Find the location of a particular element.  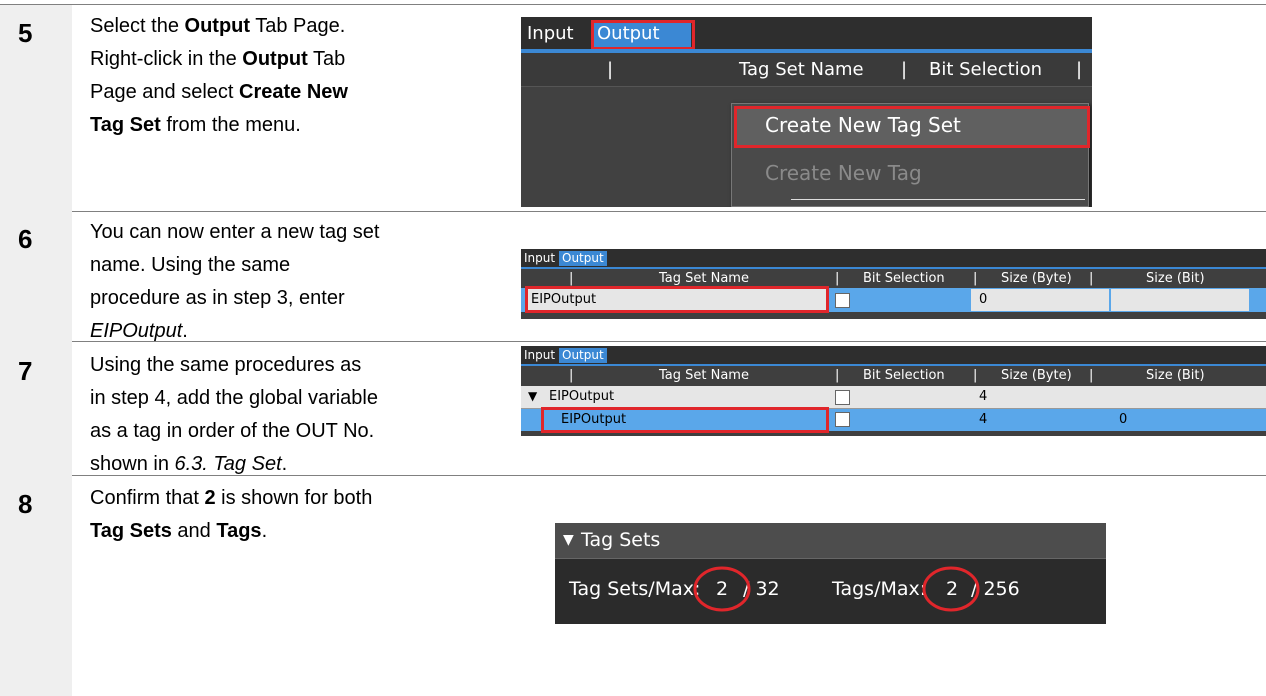

size-bit-cell: 0 is located at coordinates (1123, 419).